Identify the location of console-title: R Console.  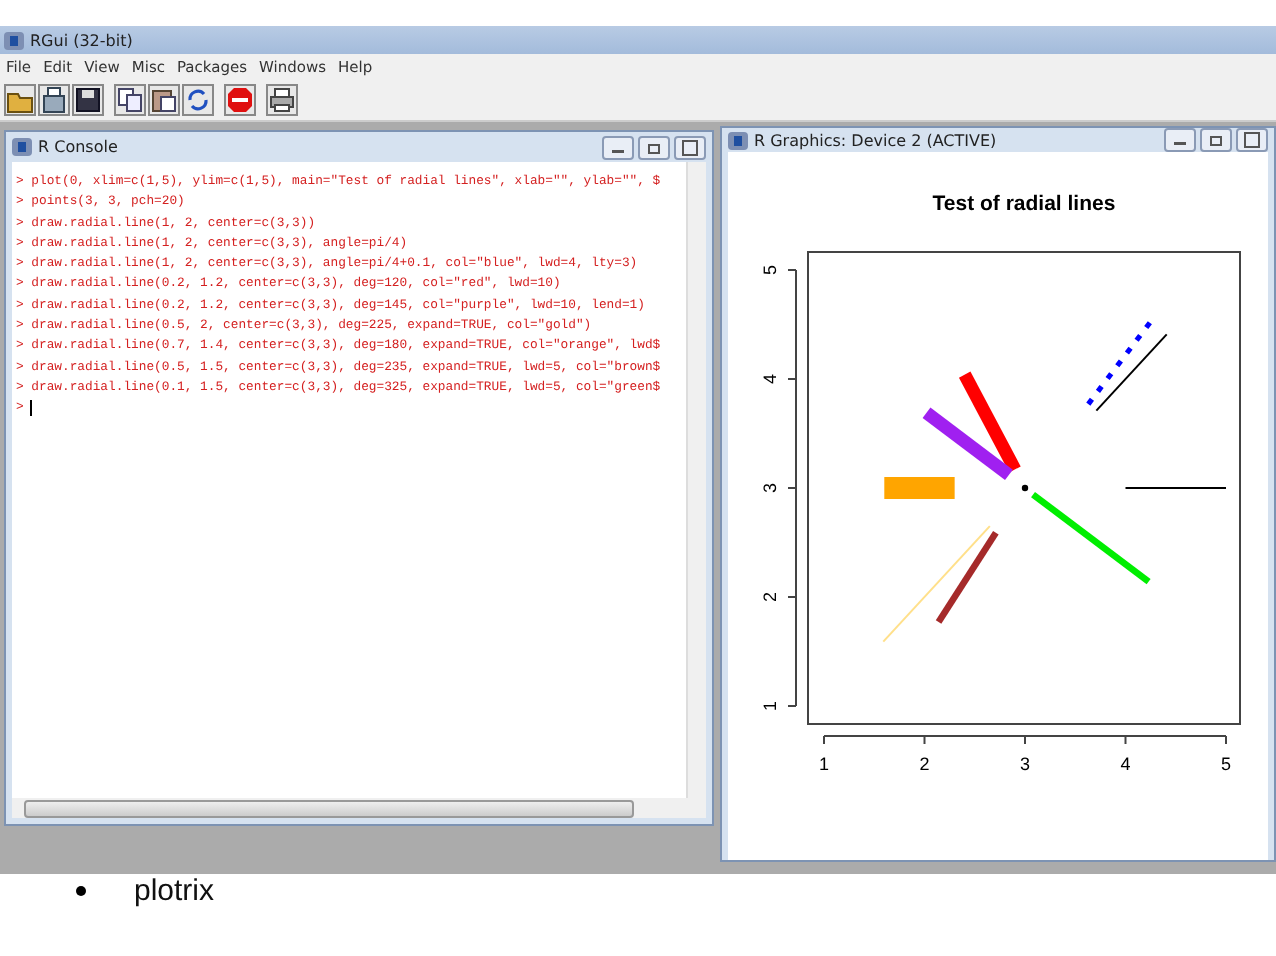
(78, 147).